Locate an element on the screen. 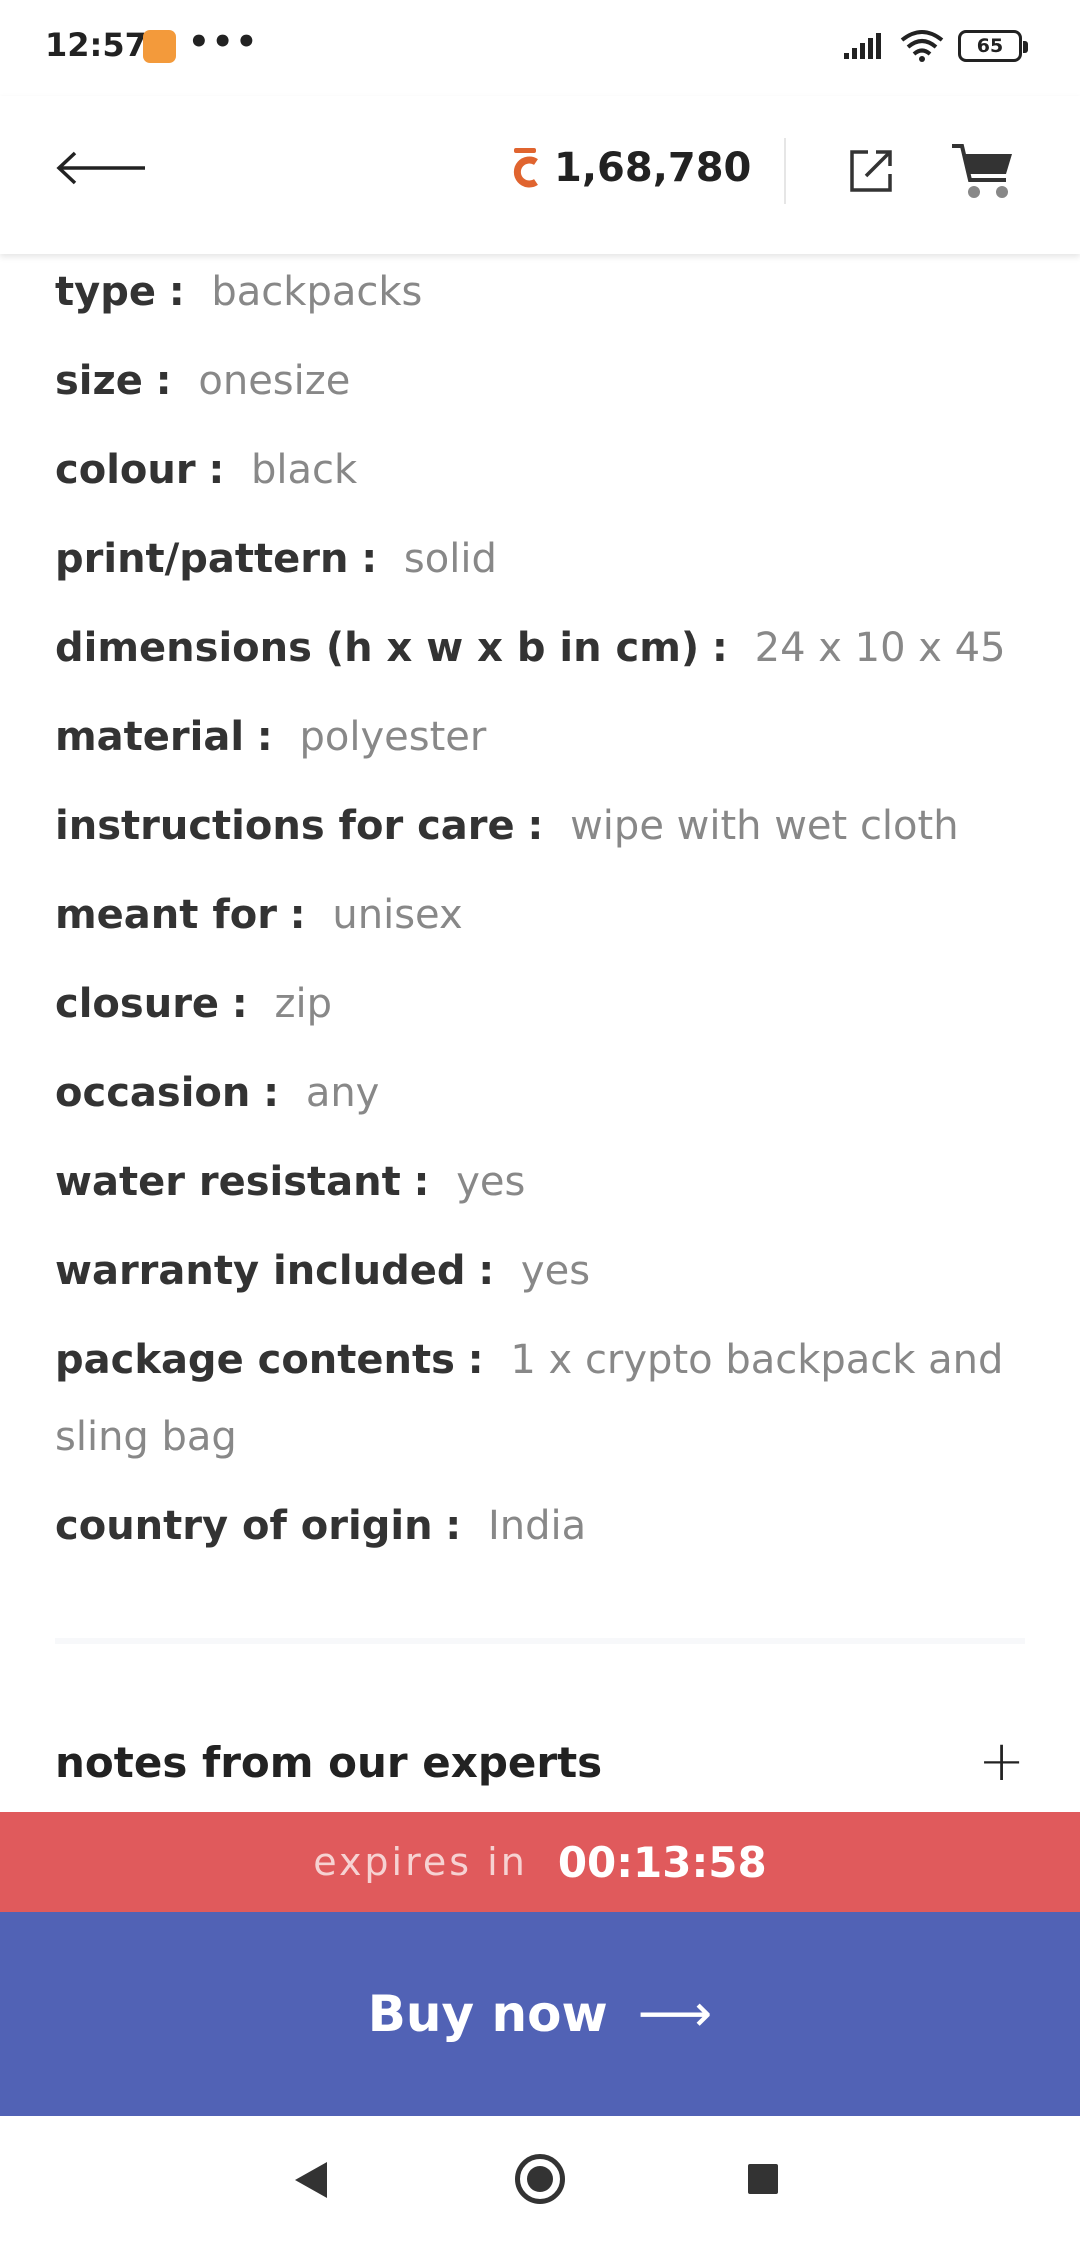  cart-icon is located at coordinates (982, 171).